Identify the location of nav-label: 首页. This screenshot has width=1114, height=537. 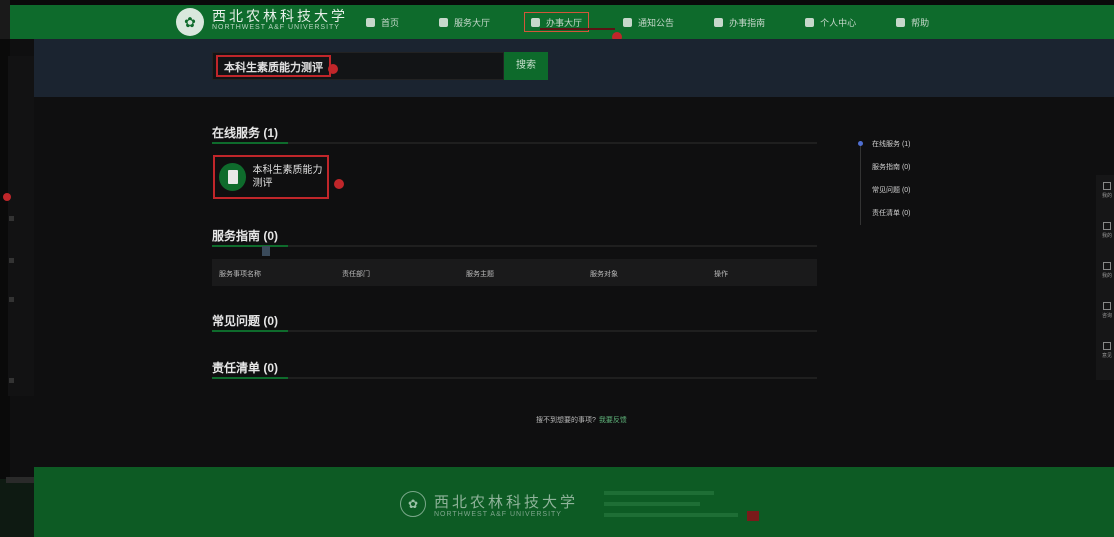
(390, 22).